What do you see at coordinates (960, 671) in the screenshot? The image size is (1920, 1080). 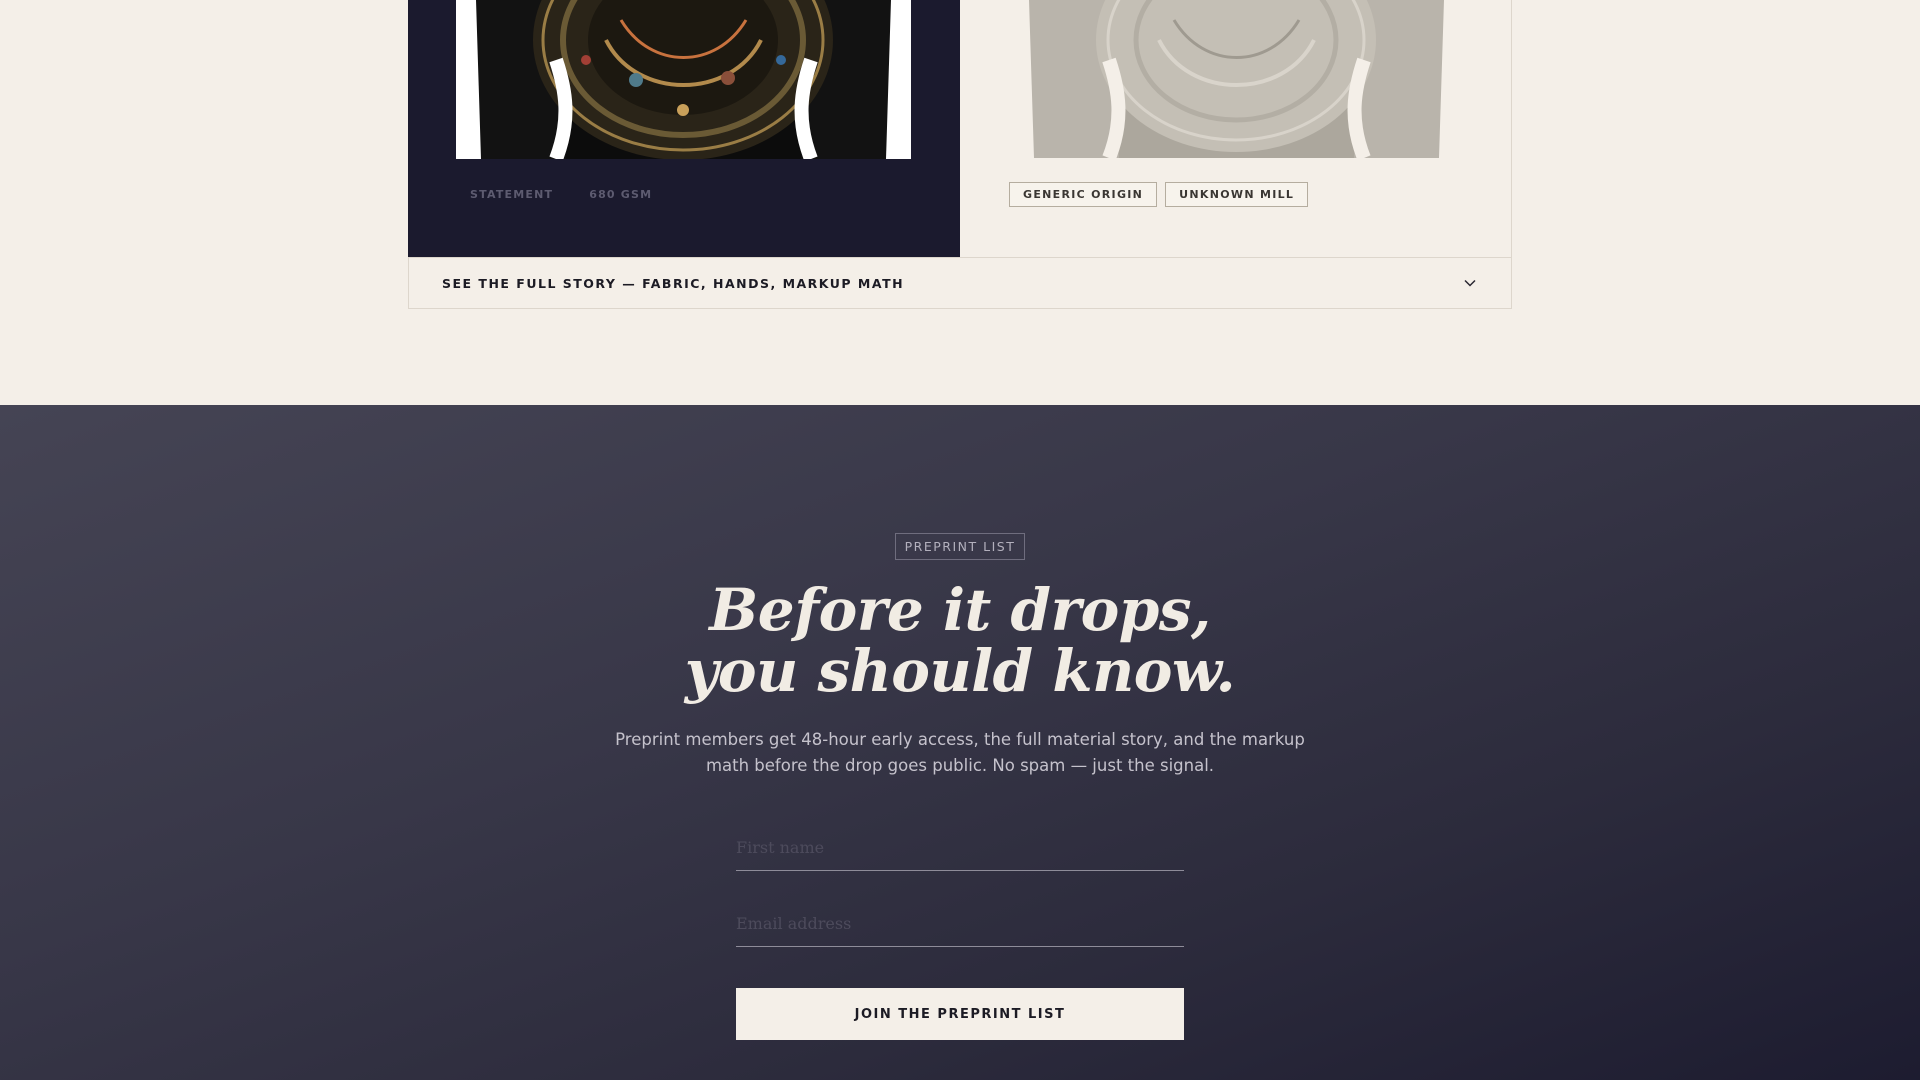 I see `headline-line-2: you should know.` at bounding box center [960, 671].